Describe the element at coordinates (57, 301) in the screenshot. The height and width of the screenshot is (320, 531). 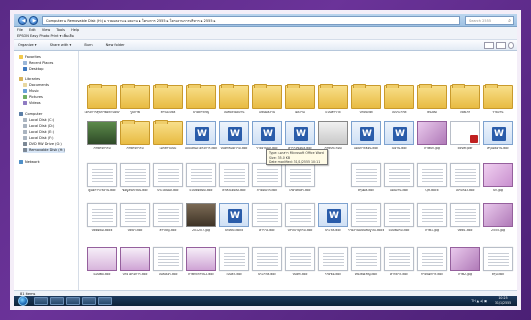
I see `taskbar-explorer-icon` at that location.